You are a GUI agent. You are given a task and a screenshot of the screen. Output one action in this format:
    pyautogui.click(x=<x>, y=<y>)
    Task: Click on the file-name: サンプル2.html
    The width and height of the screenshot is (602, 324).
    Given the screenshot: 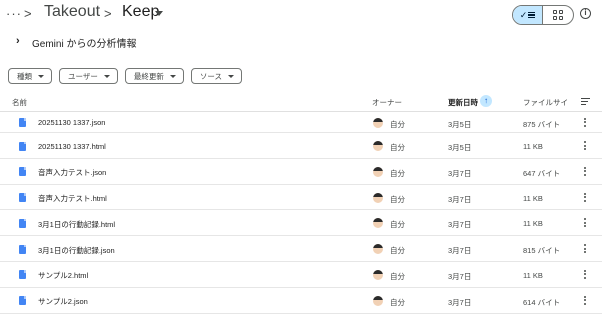 What is the action you would take?
    pyautogui.click(x=63, y=276)
    